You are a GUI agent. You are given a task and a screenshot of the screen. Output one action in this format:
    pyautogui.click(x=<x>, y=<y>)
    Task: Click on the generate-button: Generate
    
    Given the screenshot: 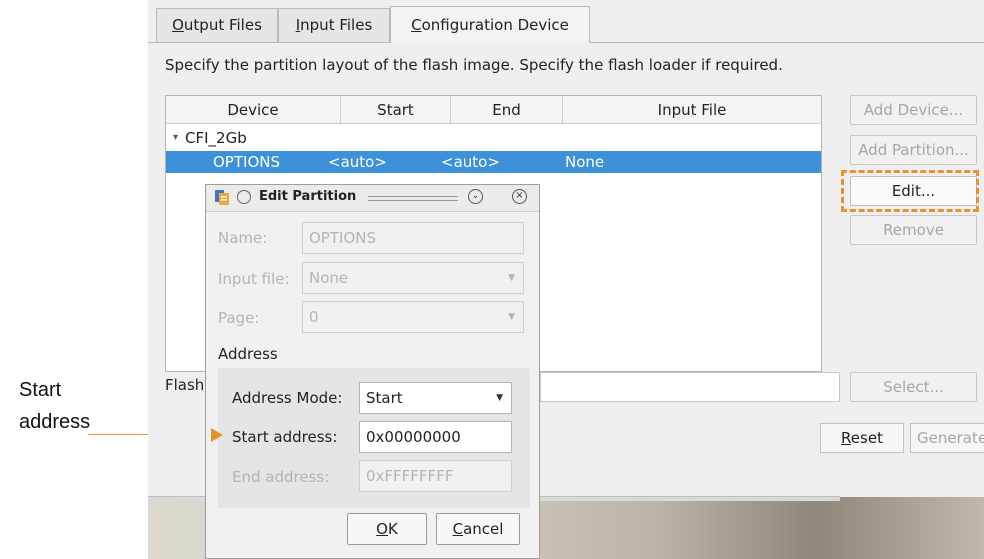 What is the action you would take?
    pyautogui.click(x=947, y=438)
    